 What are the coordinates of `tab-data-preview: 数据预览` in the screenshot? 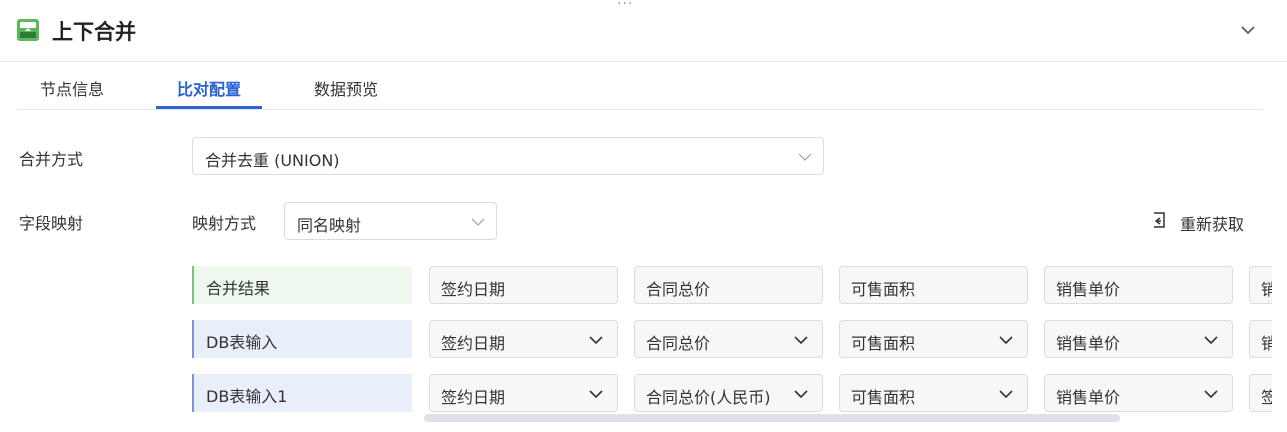 It's located at (346, 88).